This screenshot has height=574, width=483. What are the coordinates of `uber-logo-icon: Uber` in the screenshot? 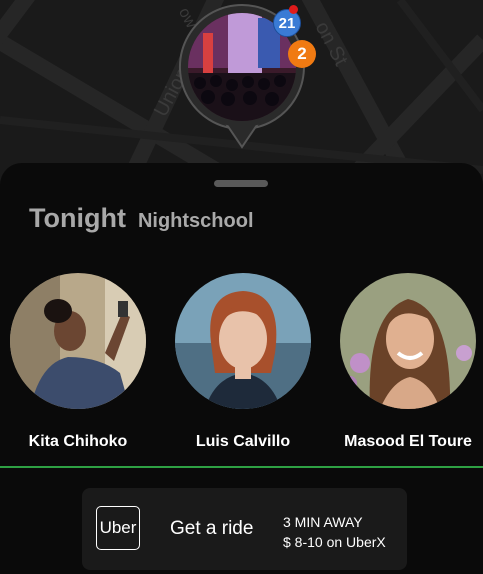 It's located at (118, 528).